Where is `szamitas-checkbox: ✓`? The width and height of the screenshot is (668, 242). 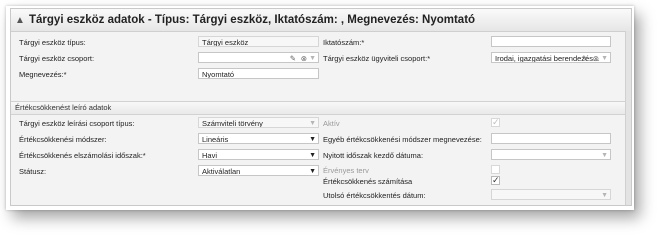
szamitas-checkbox: ✓ is located at coordinates (495, 180).